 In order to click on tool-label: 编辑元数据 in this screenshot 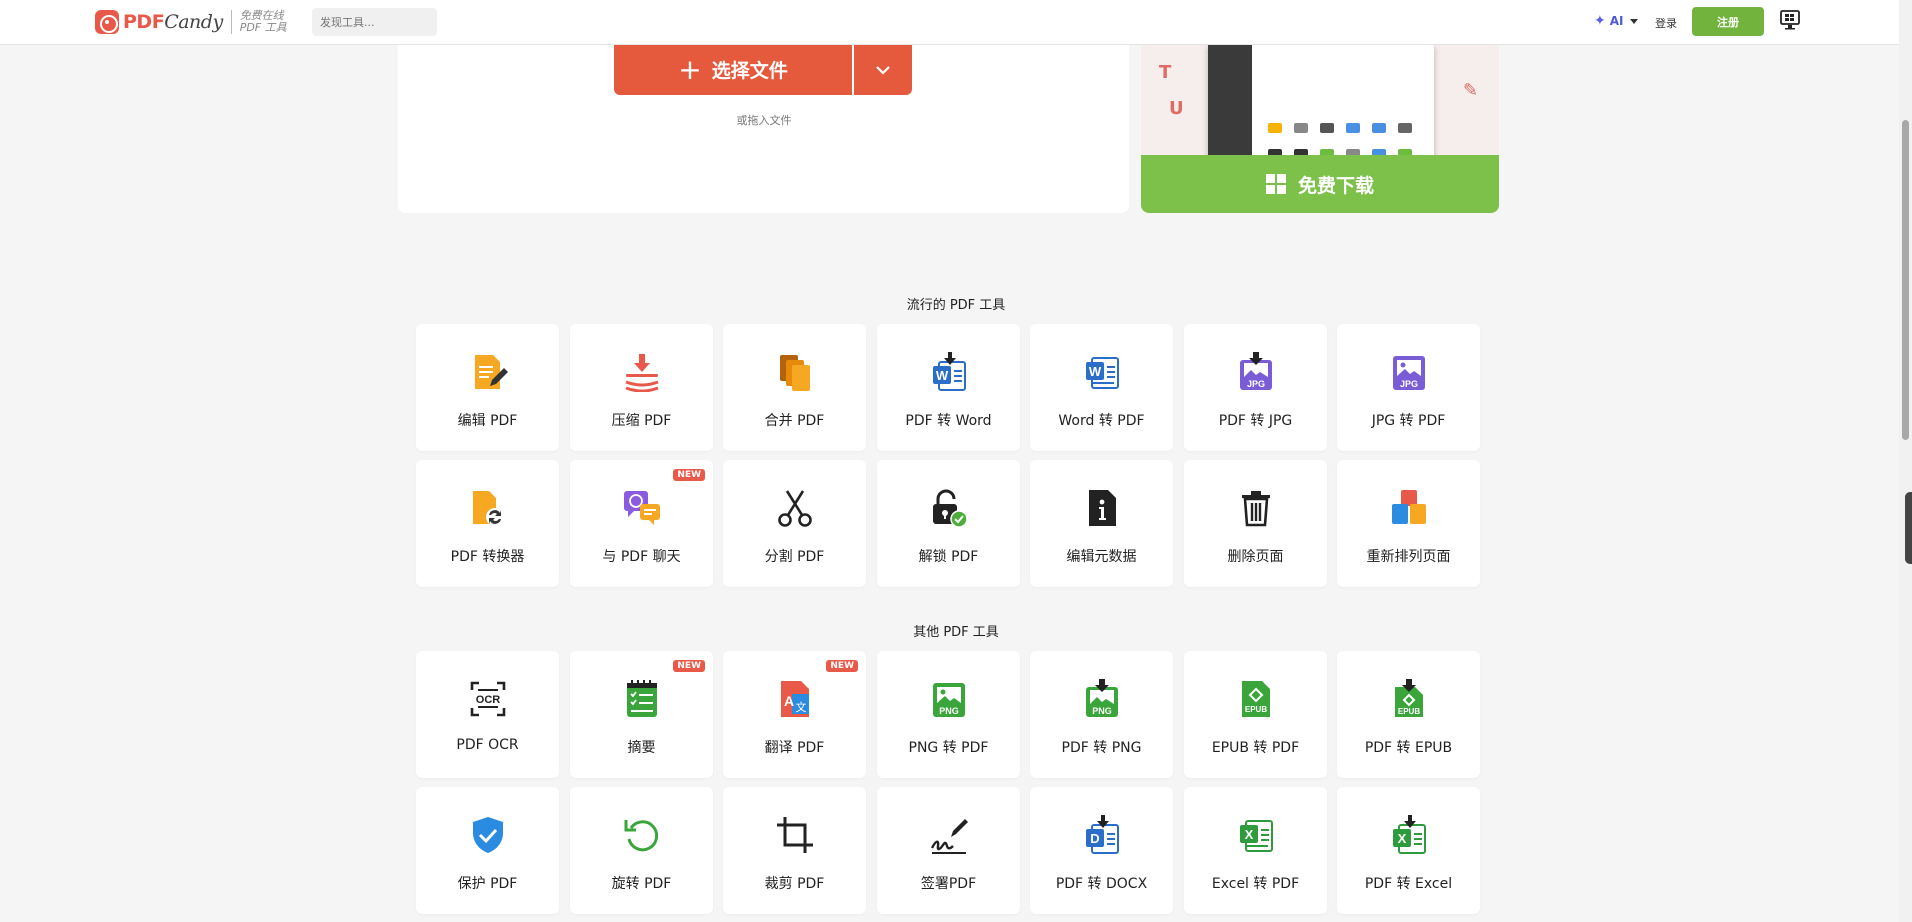, I will do `click(1101, 557)`.